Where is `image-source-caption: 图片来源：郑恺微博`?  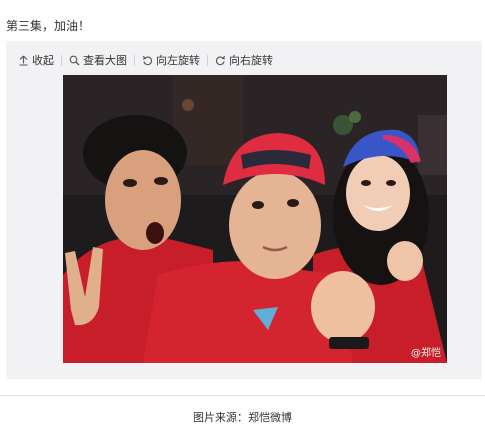 image-source-caption: 图片来源：郑恺微博 is located at coordinates (242, 417).